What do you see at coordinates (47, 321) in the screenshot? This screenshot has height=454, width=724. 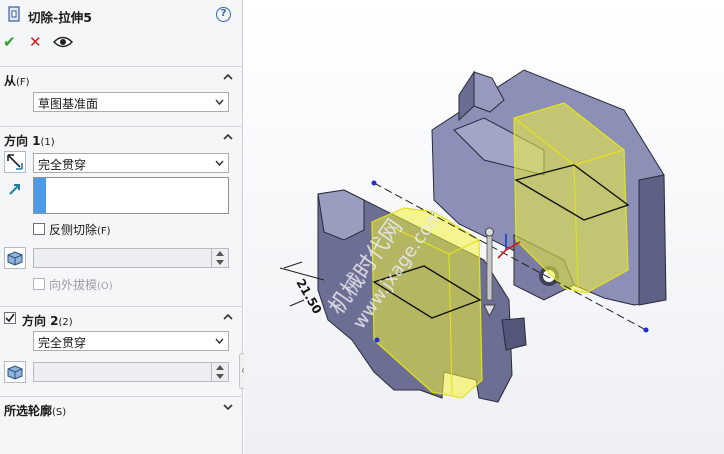 I see `direction2-label: 方向 2(2)` at bounding box center [47, 321].